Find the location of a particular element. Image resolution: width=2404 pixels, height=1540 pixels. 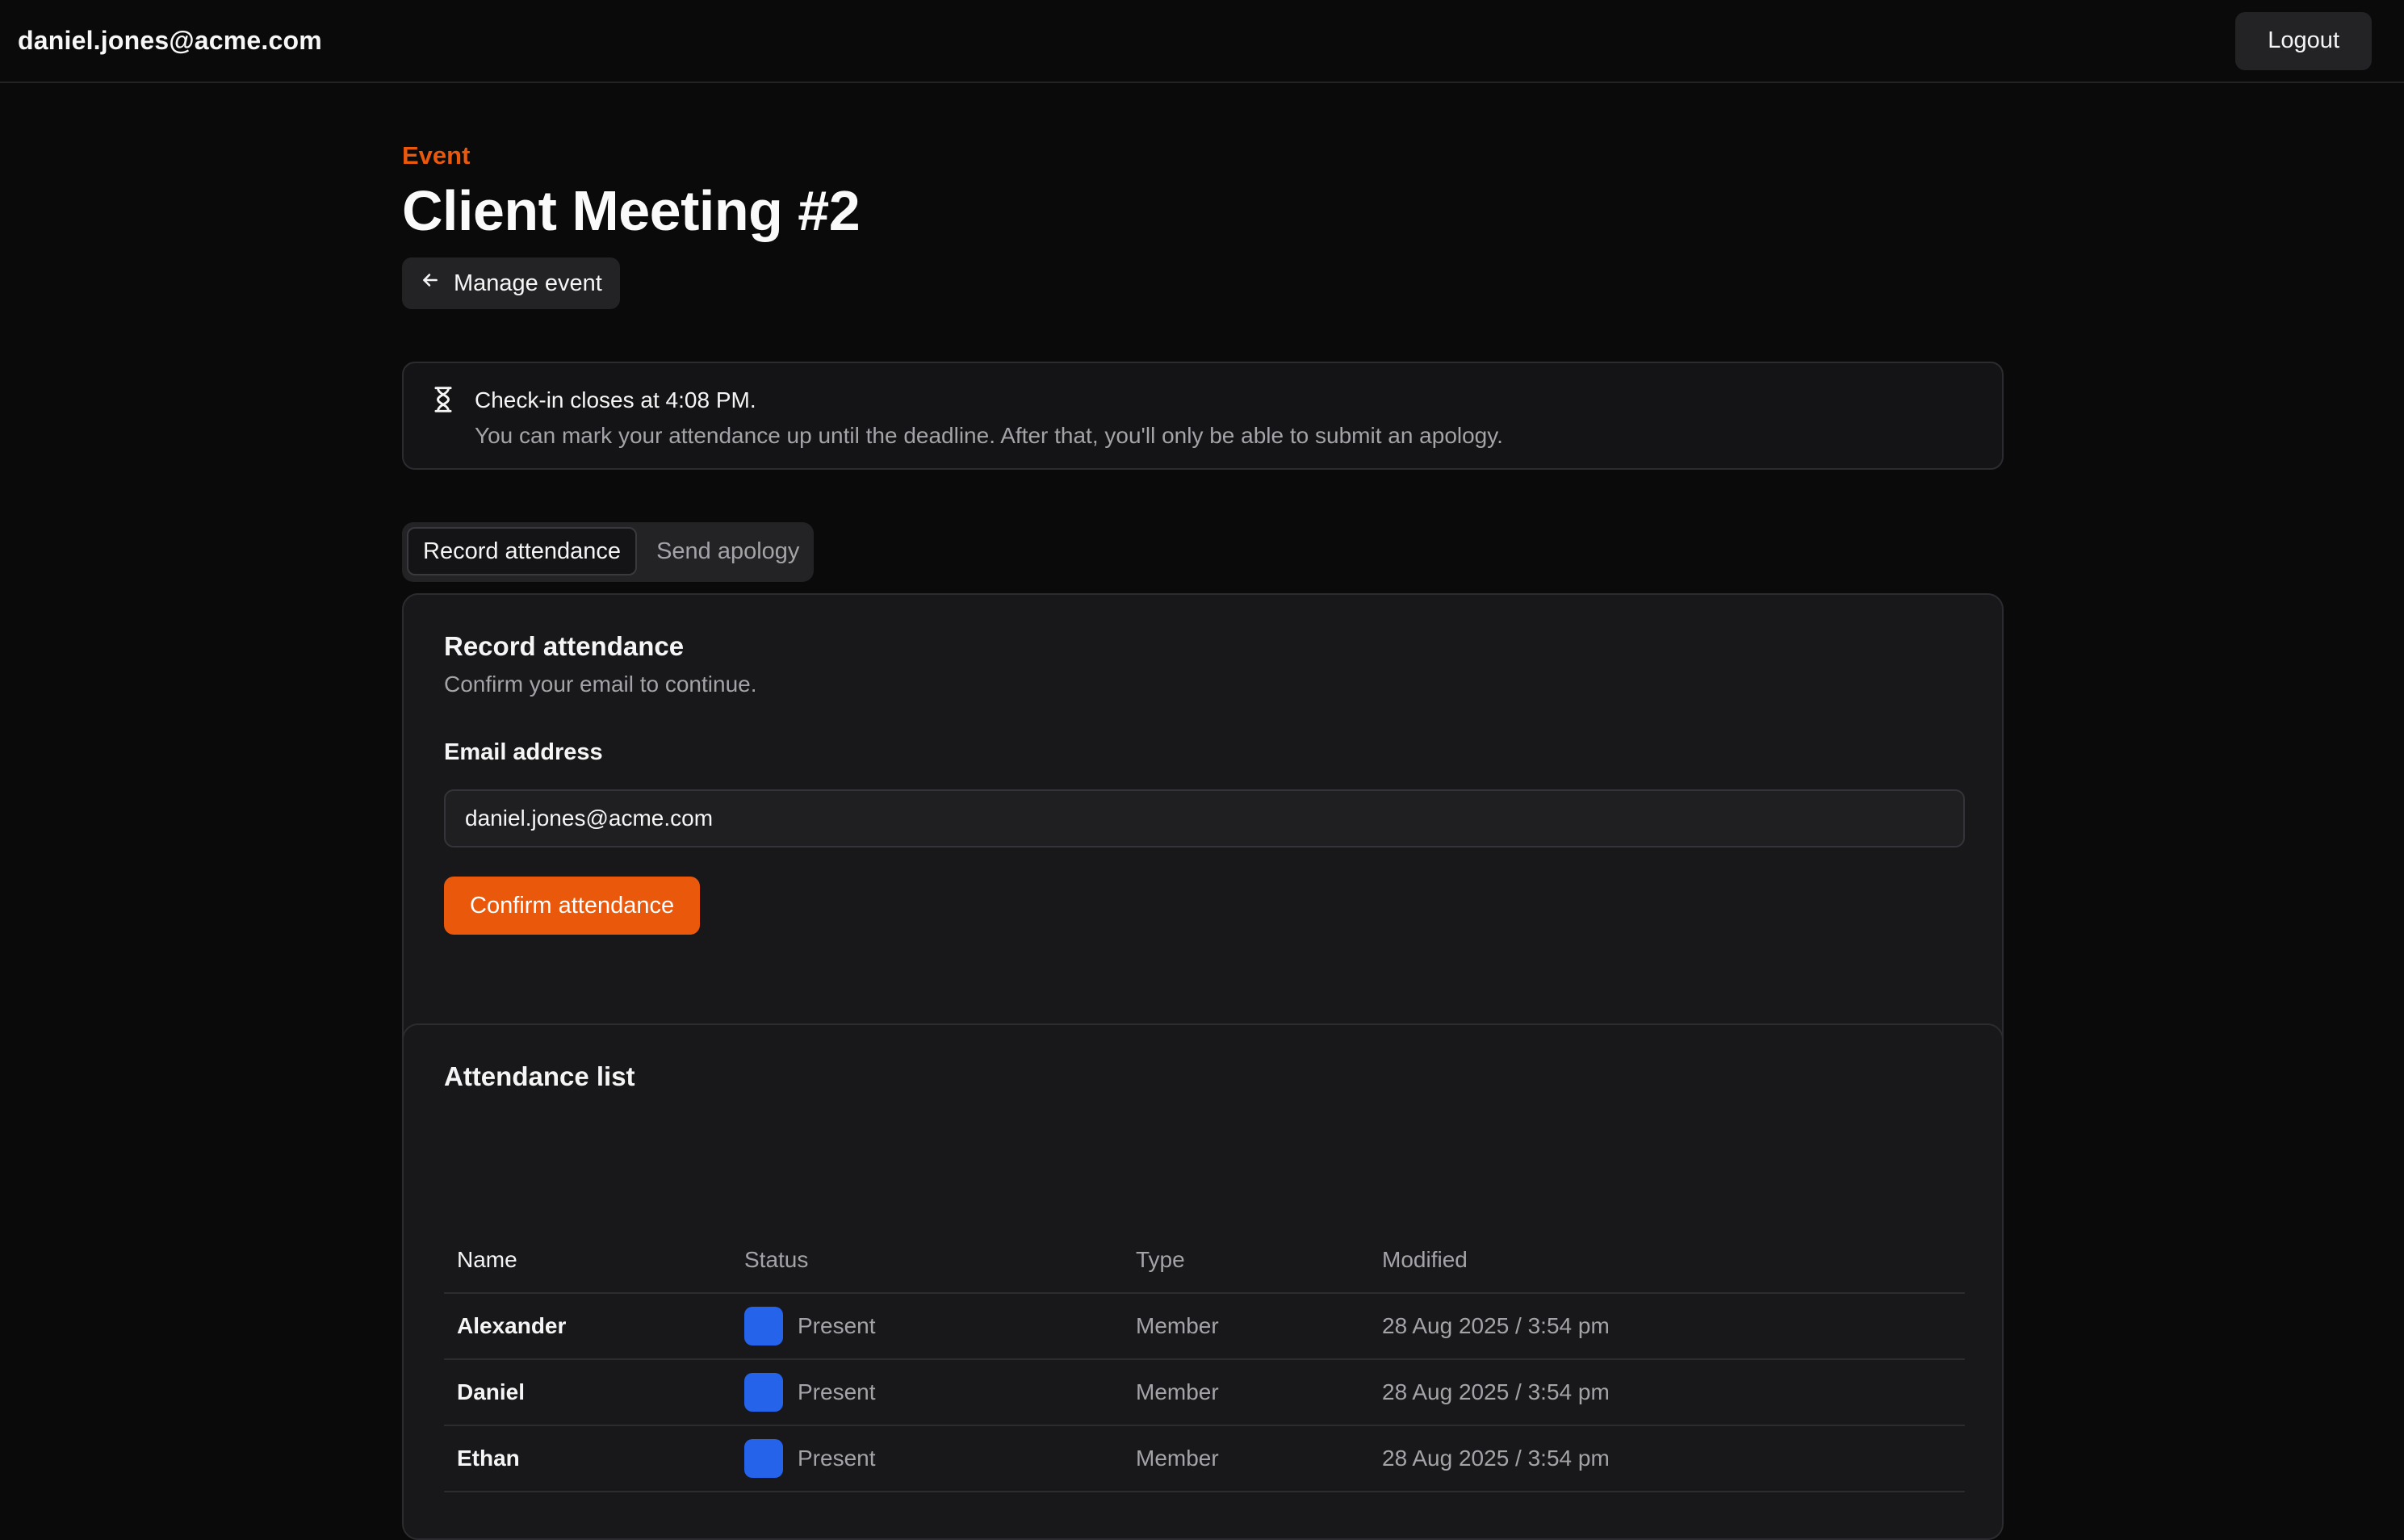

arrow-left-icon is located at coordinates (430, 283).